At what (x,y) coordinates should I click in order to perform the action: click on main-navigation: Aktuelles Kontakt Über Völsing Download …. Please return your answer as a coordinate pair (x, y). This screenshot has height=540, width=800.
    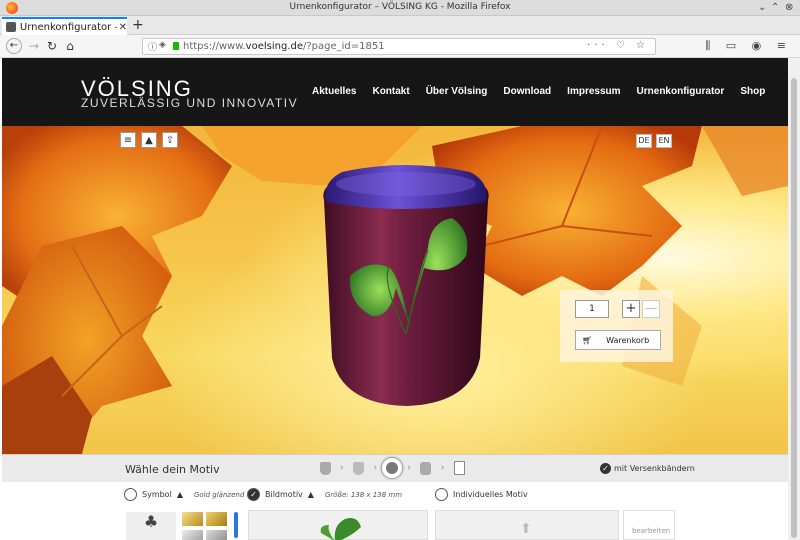
    Looking at the image, I should click on (538, 91).